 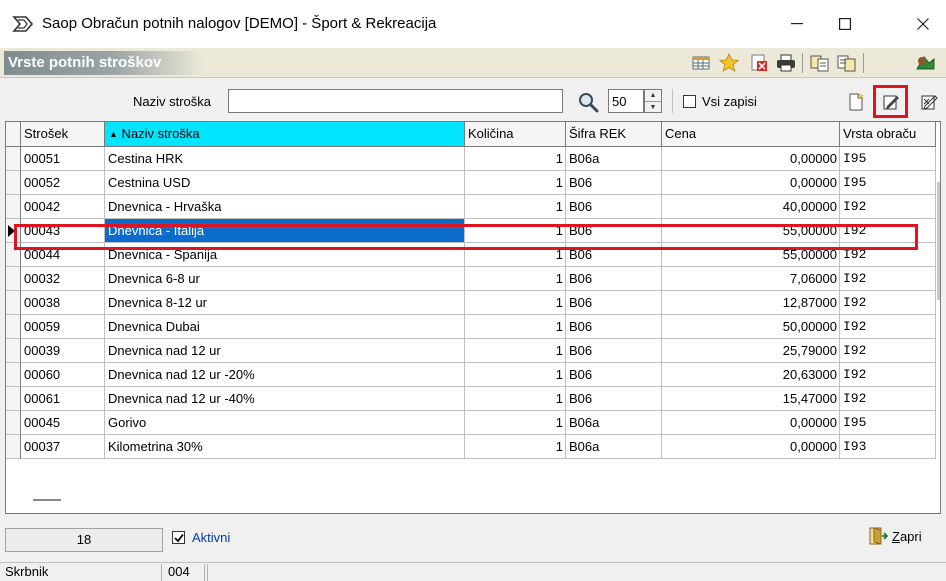 What do you see at coordinates (285, 231) in the screenshot?
I see `cell-name: Dnevnica - Italija` at bounding box center [285, 231].